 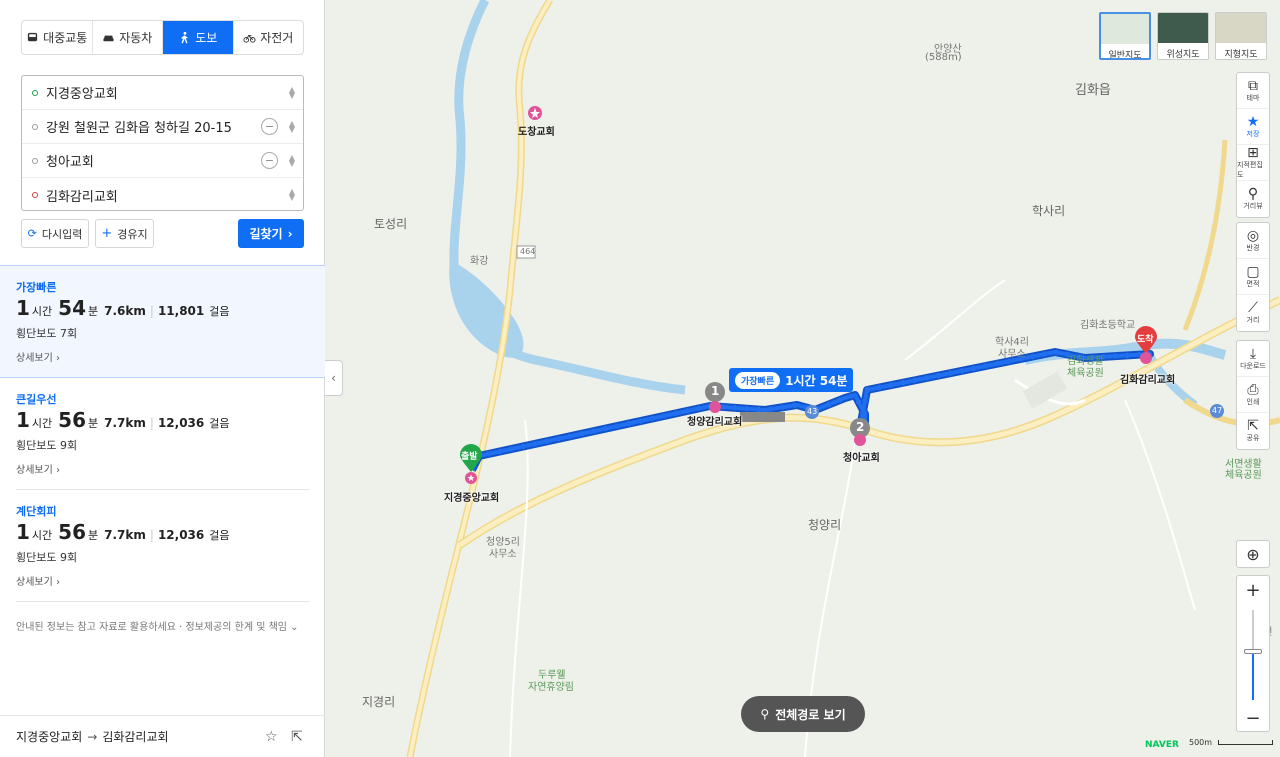 What do you see at coordinates (1012, 354) in the screenshot?
I see `map-label-office: 사무소` at bounding box center [1012, 354].